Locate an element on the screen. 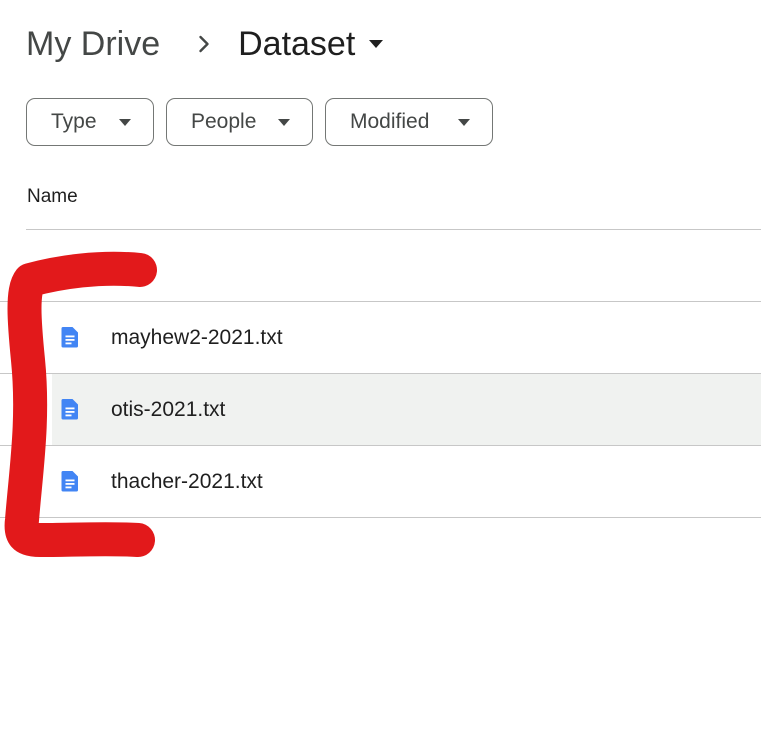  breadcrumb: My Drive Dataset is located at coordinates (205, 44).